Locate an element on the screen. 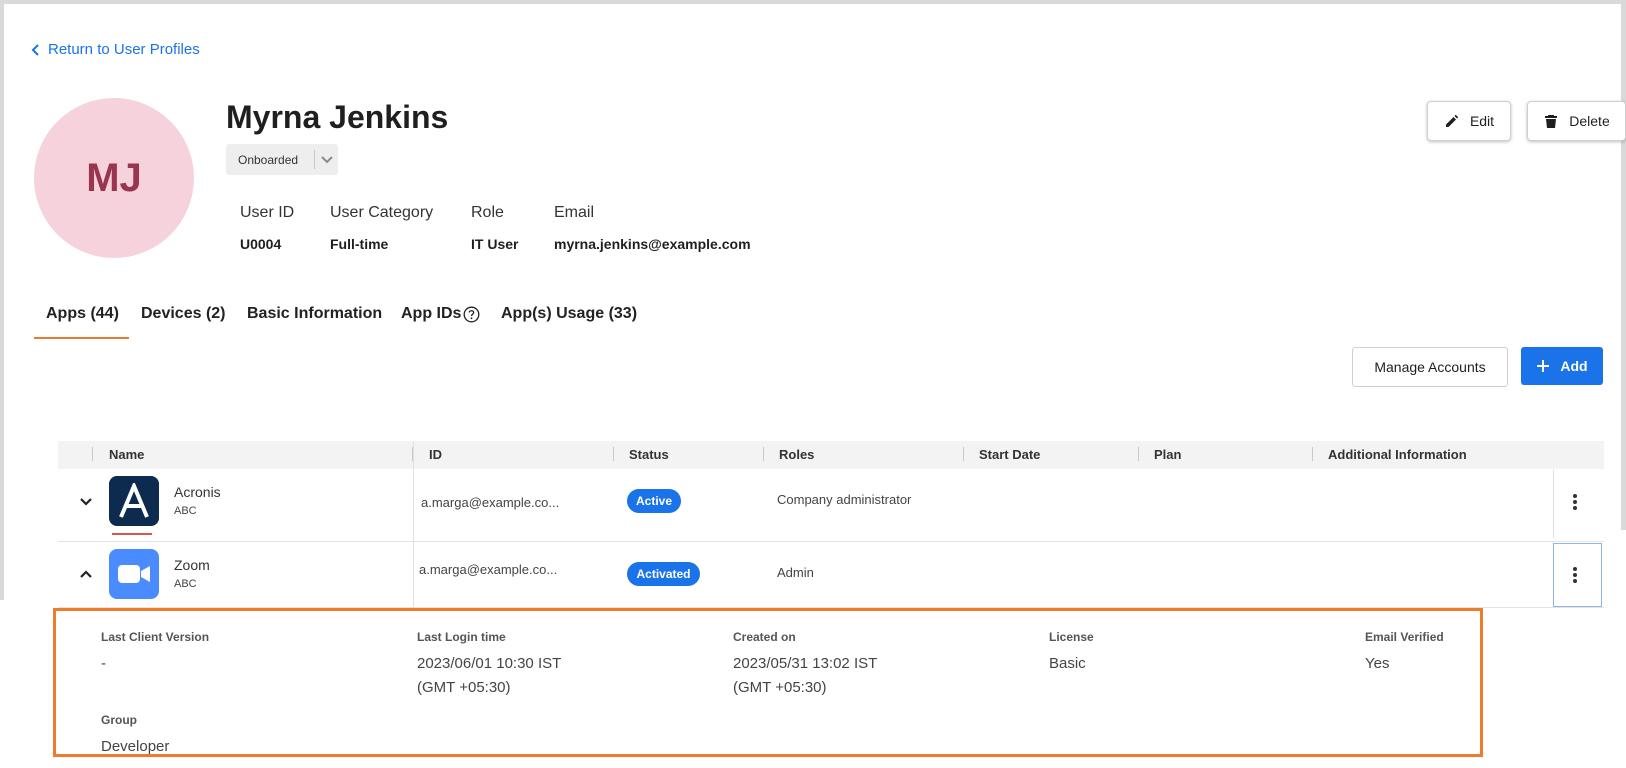  edit-button-label: Edit is located at coordinates (1482, 121).